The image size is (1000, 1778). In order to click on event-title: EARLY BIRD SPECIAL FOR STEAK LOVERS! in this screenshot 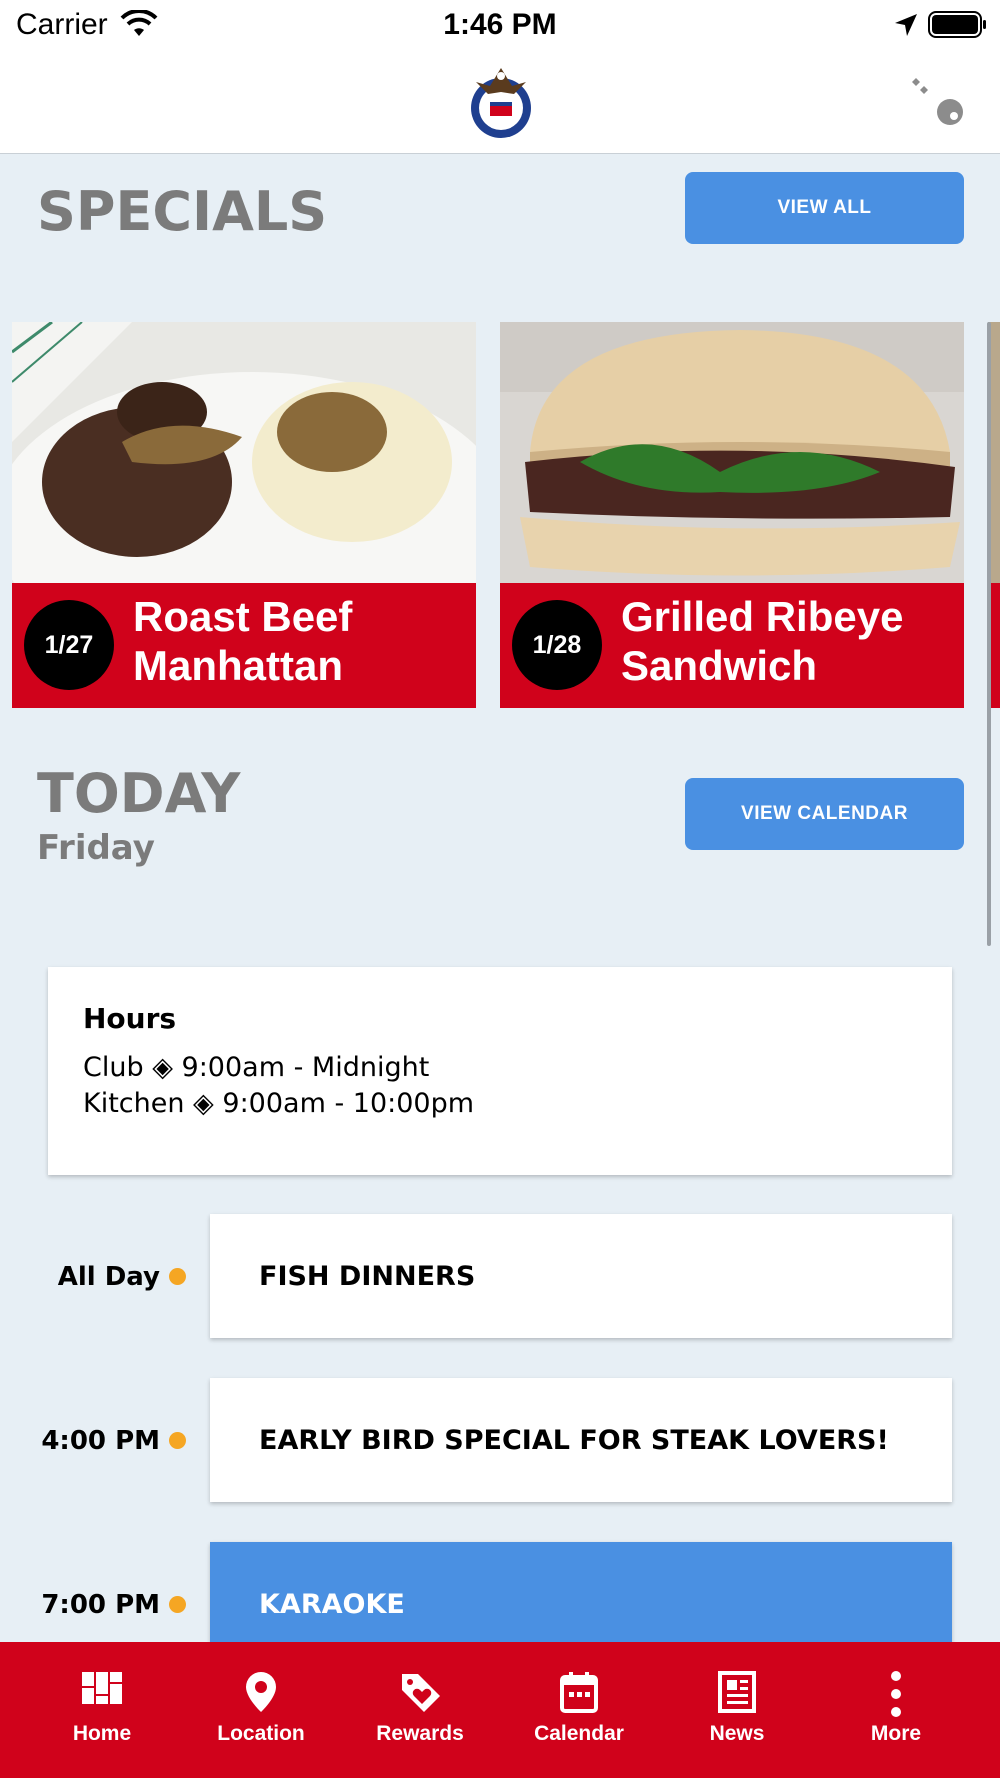, I will do `click(574, 1440)`.